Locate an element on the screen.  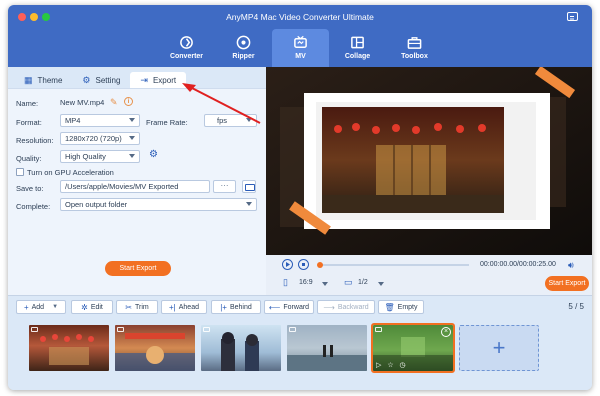
gear-icon: ⚙ is located at coordinates (86, 79).